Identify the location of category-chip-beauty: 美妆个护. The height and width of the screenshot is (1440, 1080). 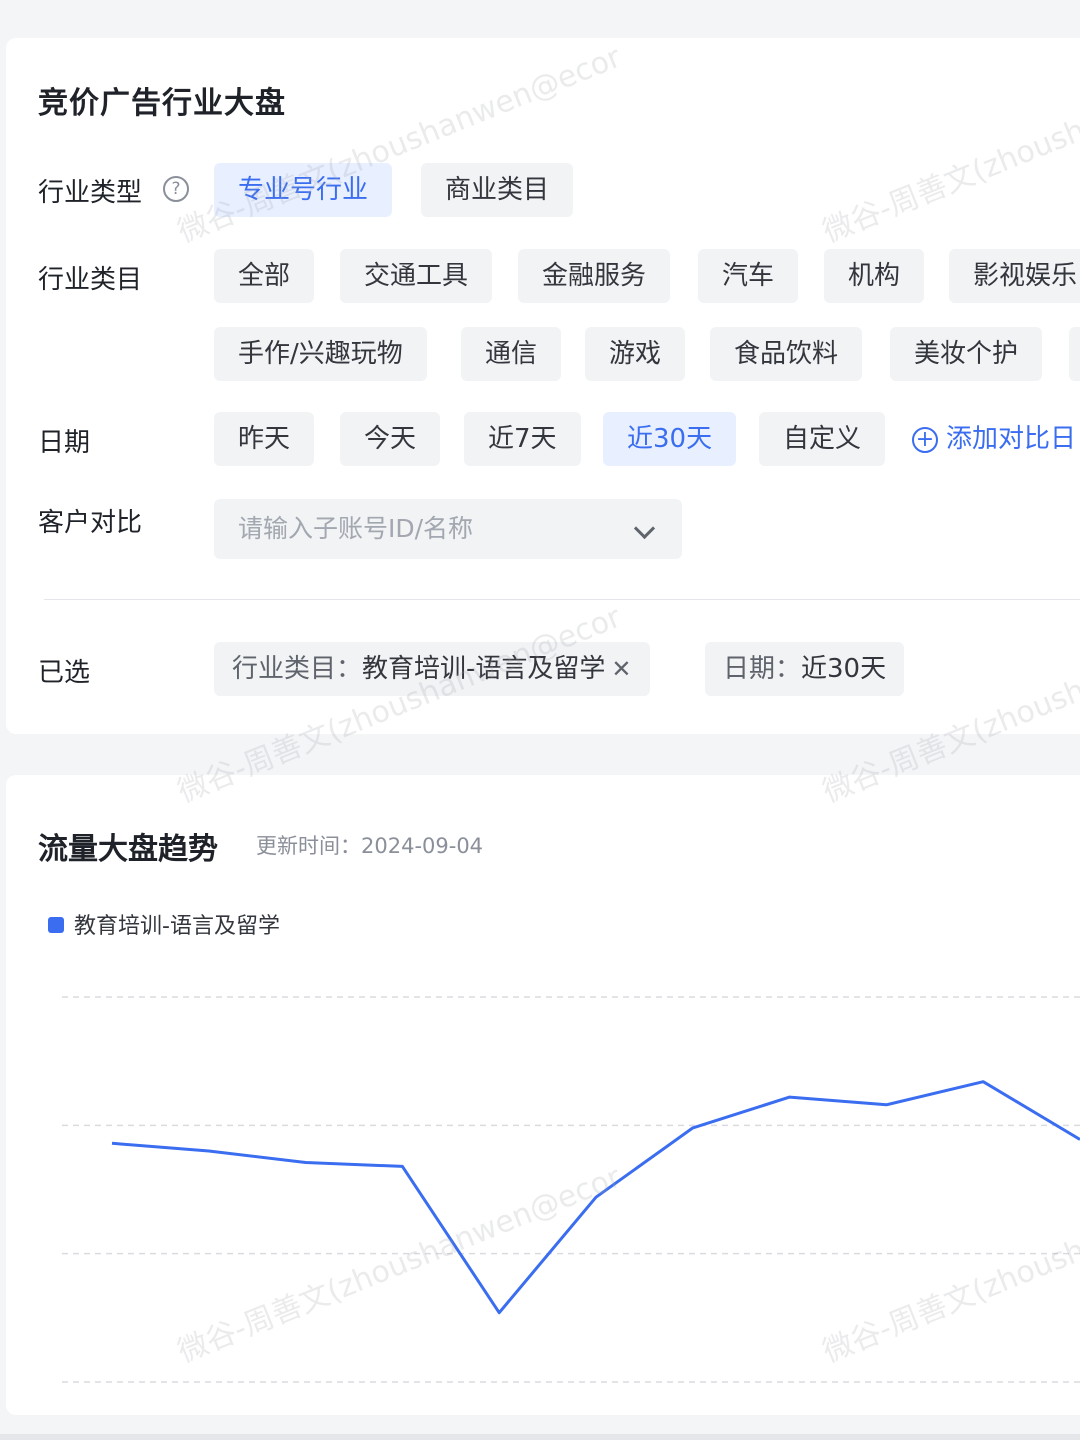
(966, 354).